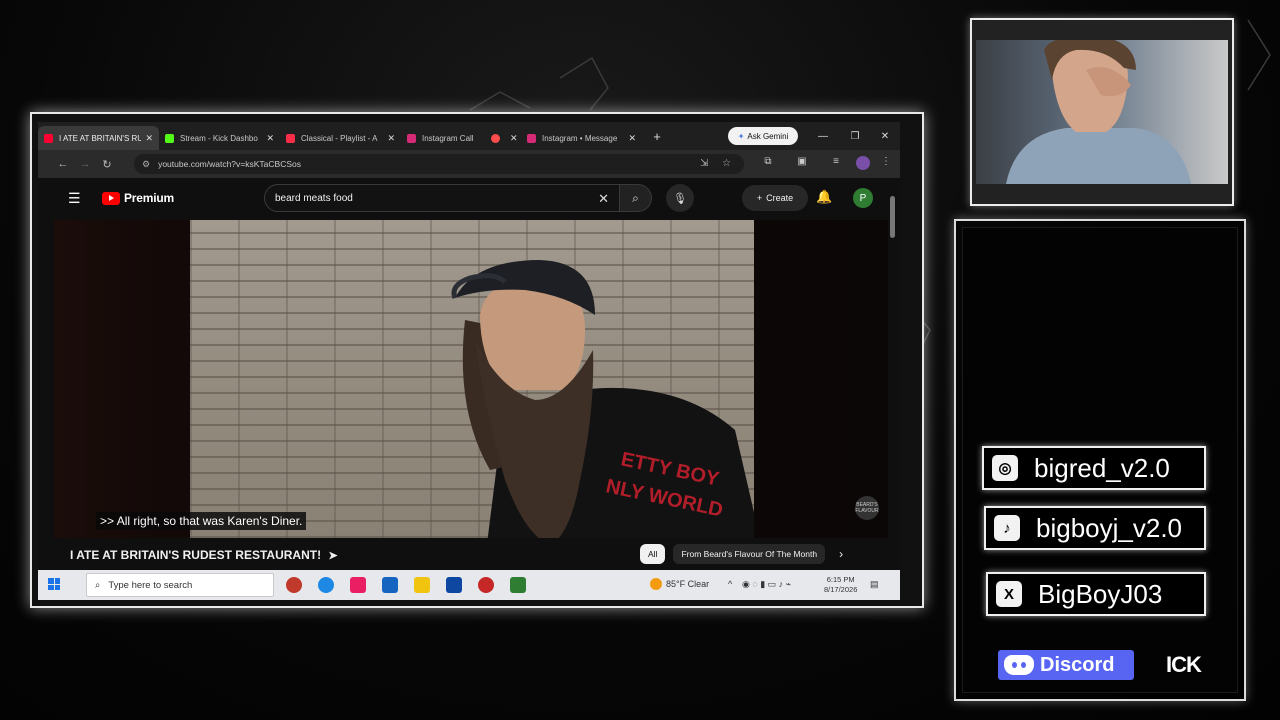 This screenshot has height=720, width=1280. I want to click on chrome-taskbar-icon, so click(294, 585).